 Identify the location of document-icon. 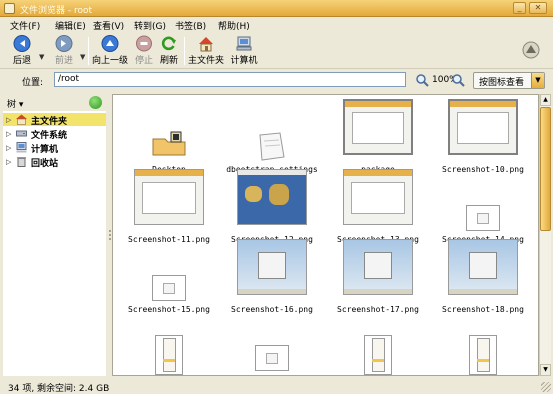
(272, 146).